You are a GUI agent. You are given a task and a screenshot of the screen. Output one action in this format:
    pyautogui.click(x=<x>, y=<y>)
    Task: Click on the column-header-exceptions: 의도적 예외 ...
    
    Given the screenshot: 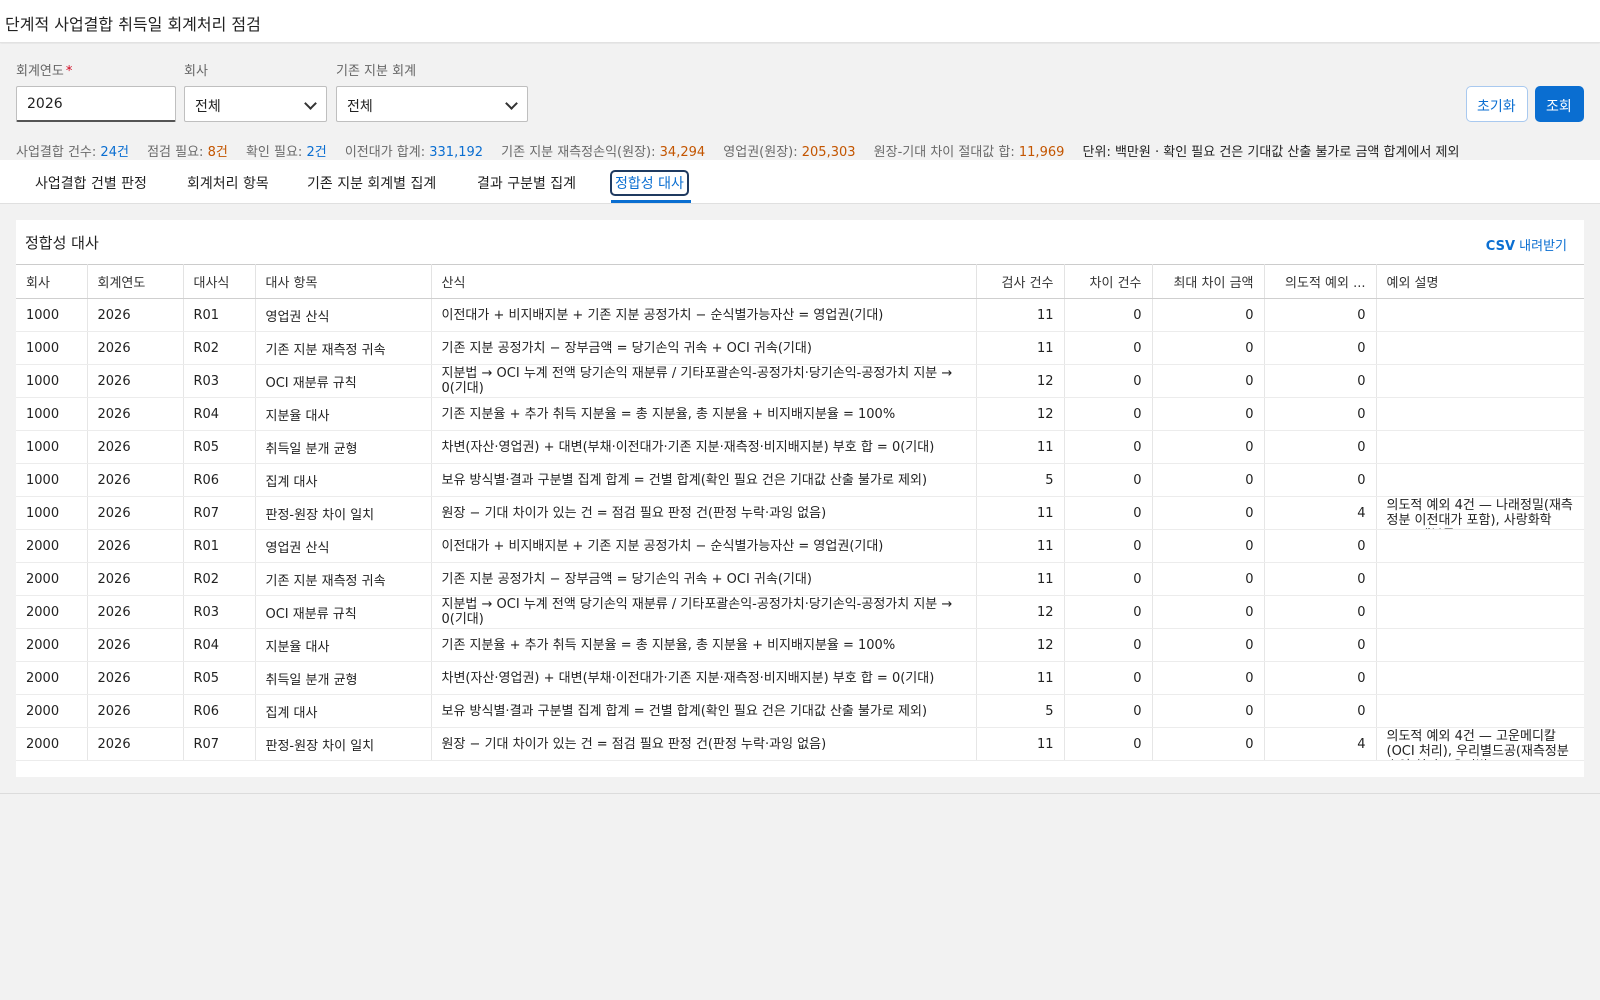 What is the action you would take?
    pyautogui.click(x=1320, y=281)
    